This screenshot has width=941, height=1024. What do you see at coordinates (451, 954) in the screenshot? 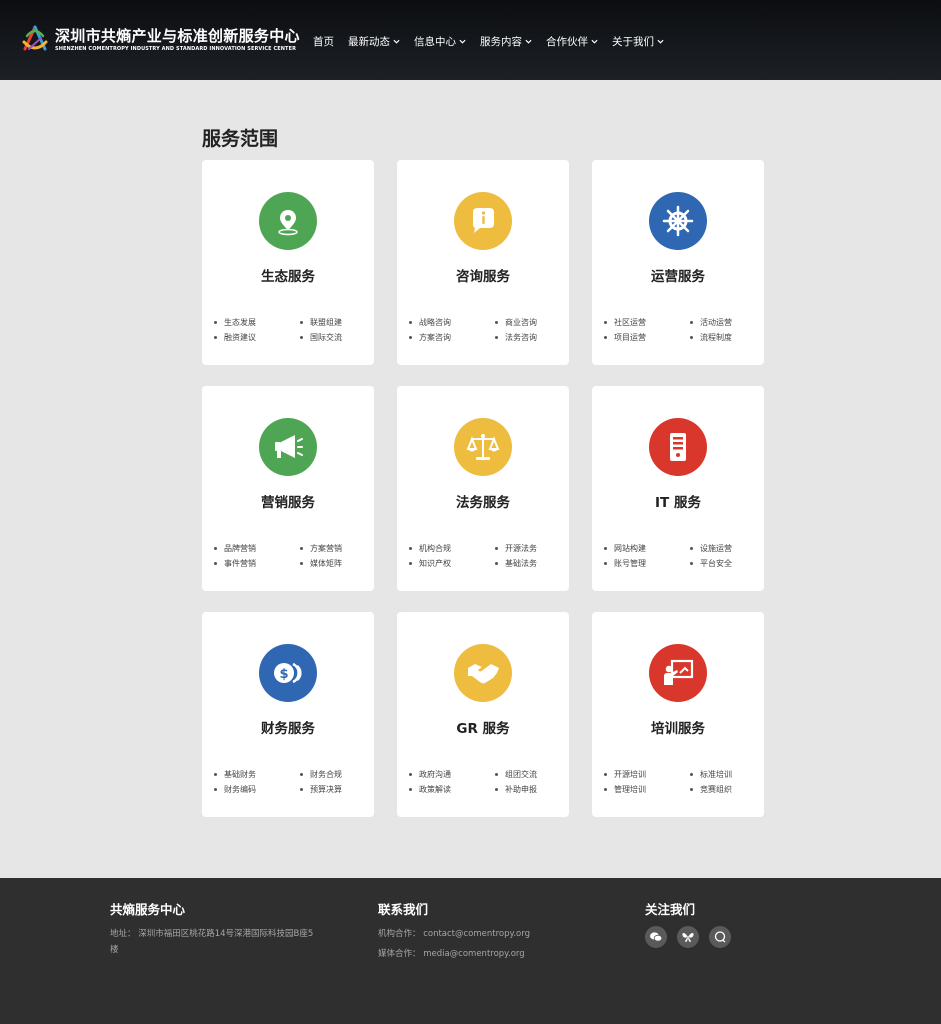
I see `footer-media-line: 媒体合作： media@comentropy.org` at bounding box center [451, 954].